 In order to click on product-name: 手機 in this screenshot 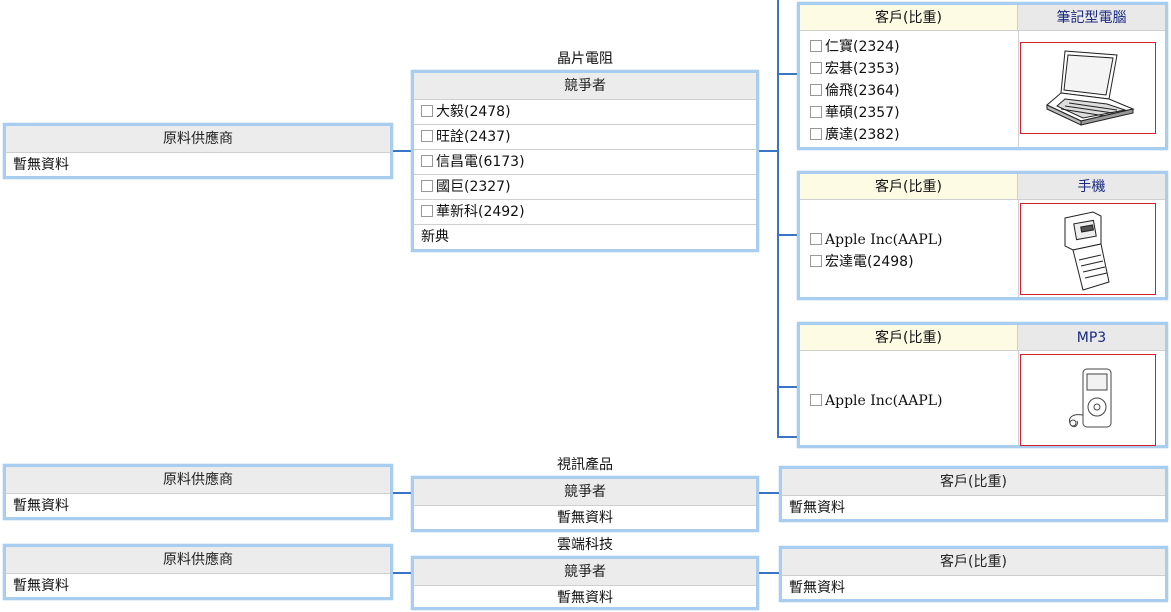, I will do `click(1091, 187)`.